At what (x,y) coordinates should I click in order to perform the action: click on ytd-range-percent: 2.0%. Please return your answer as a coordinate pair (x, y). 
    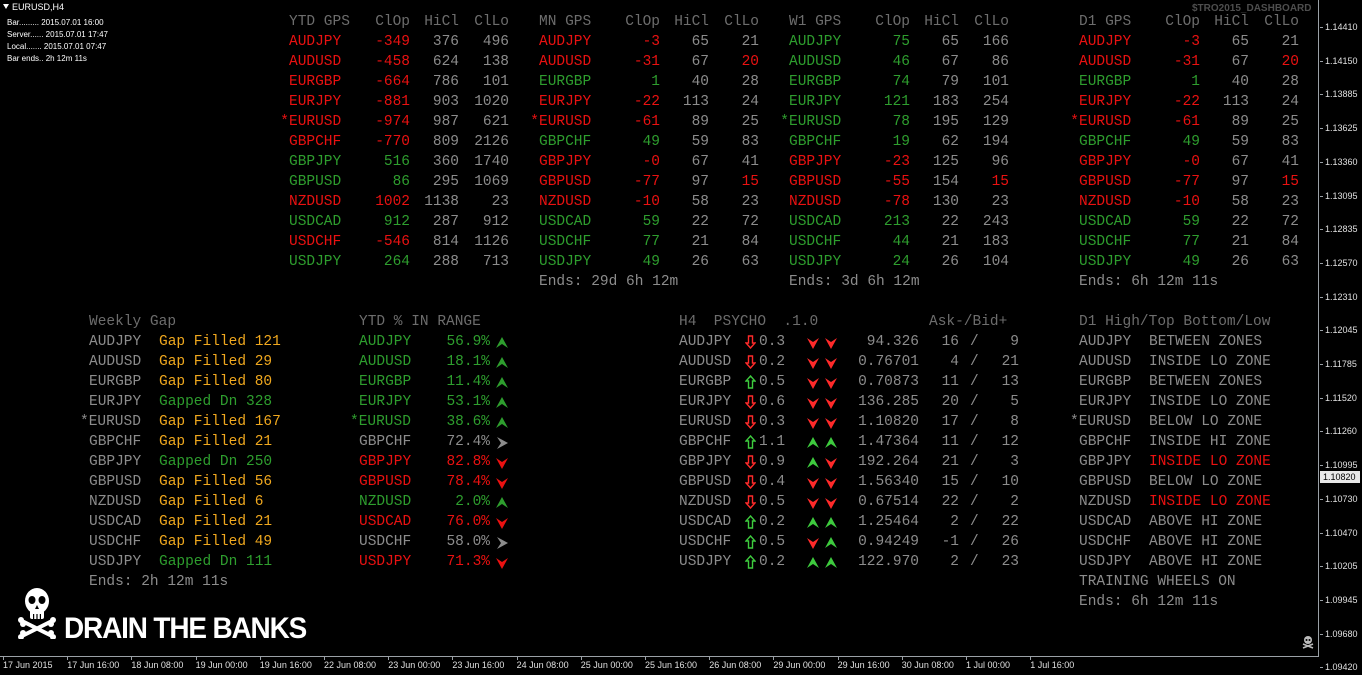
    Looking at the image, I should click on (472, 502).